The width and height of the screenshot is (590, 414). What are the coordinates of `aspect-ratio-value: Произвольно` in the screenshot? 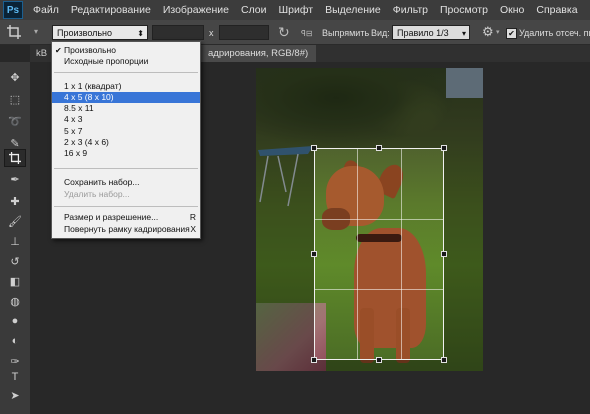 It's located at (85, 33).